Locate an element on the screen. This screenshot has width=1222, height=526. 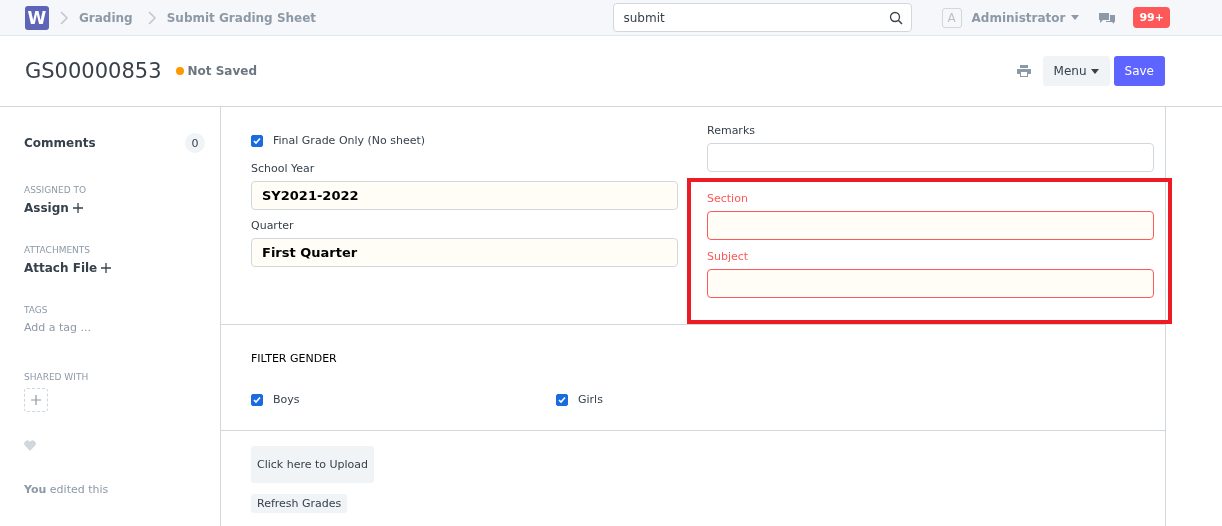
field-label: Remarks is located at coordinates (731, 130).